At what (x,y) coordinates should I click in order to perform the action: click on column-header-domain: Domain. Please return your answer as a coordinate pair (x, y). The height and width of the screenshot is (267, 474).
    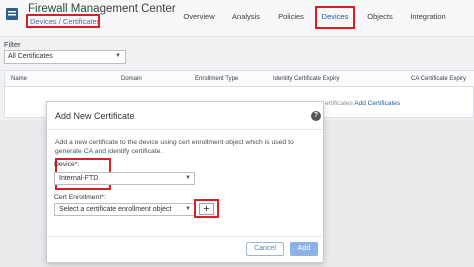
    Looking at the image, I should click on (131, 79).